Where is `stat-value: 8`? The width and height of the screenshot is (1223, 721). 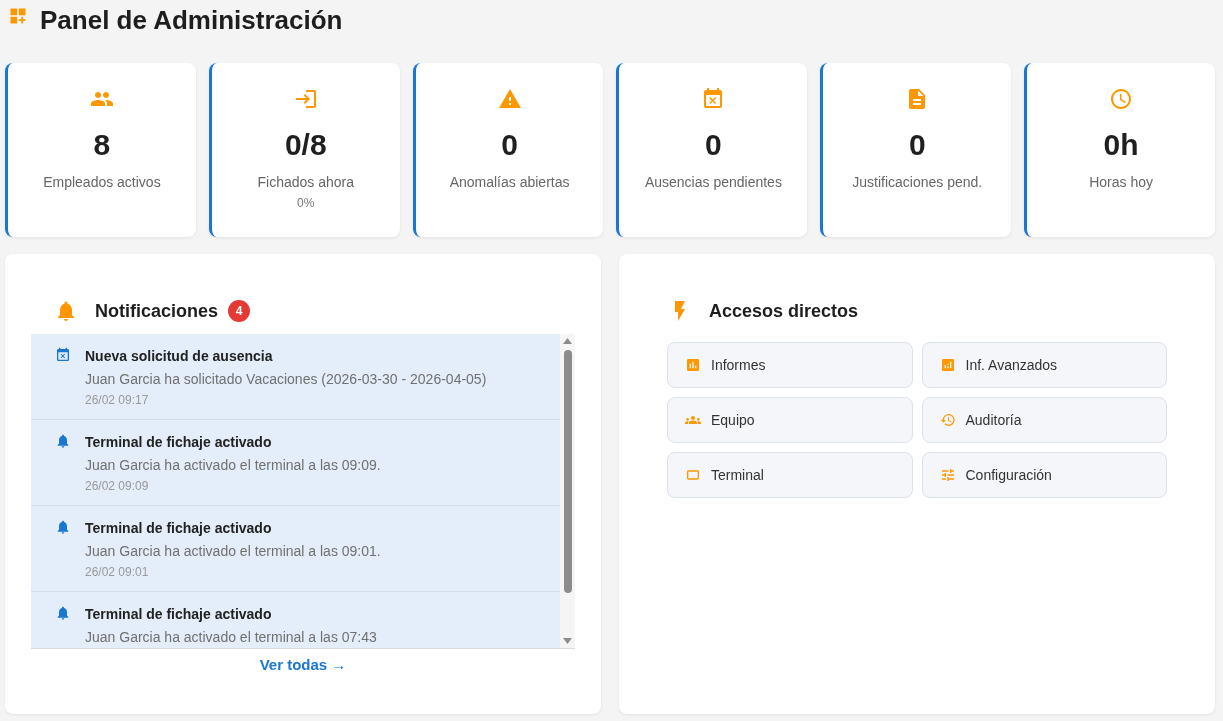 stat-value: 8 is located at coordinates (102, 145).